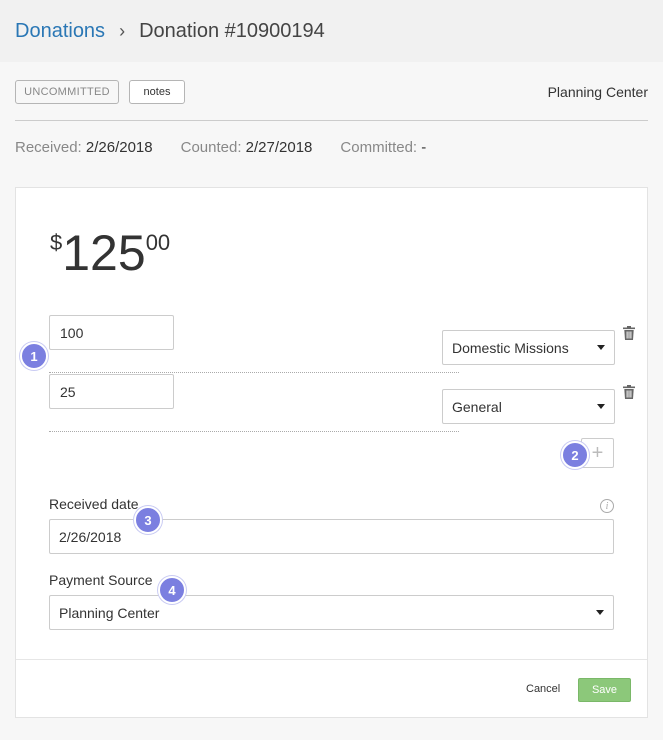  I want to click on plus-icon: +, so click(597, 452).